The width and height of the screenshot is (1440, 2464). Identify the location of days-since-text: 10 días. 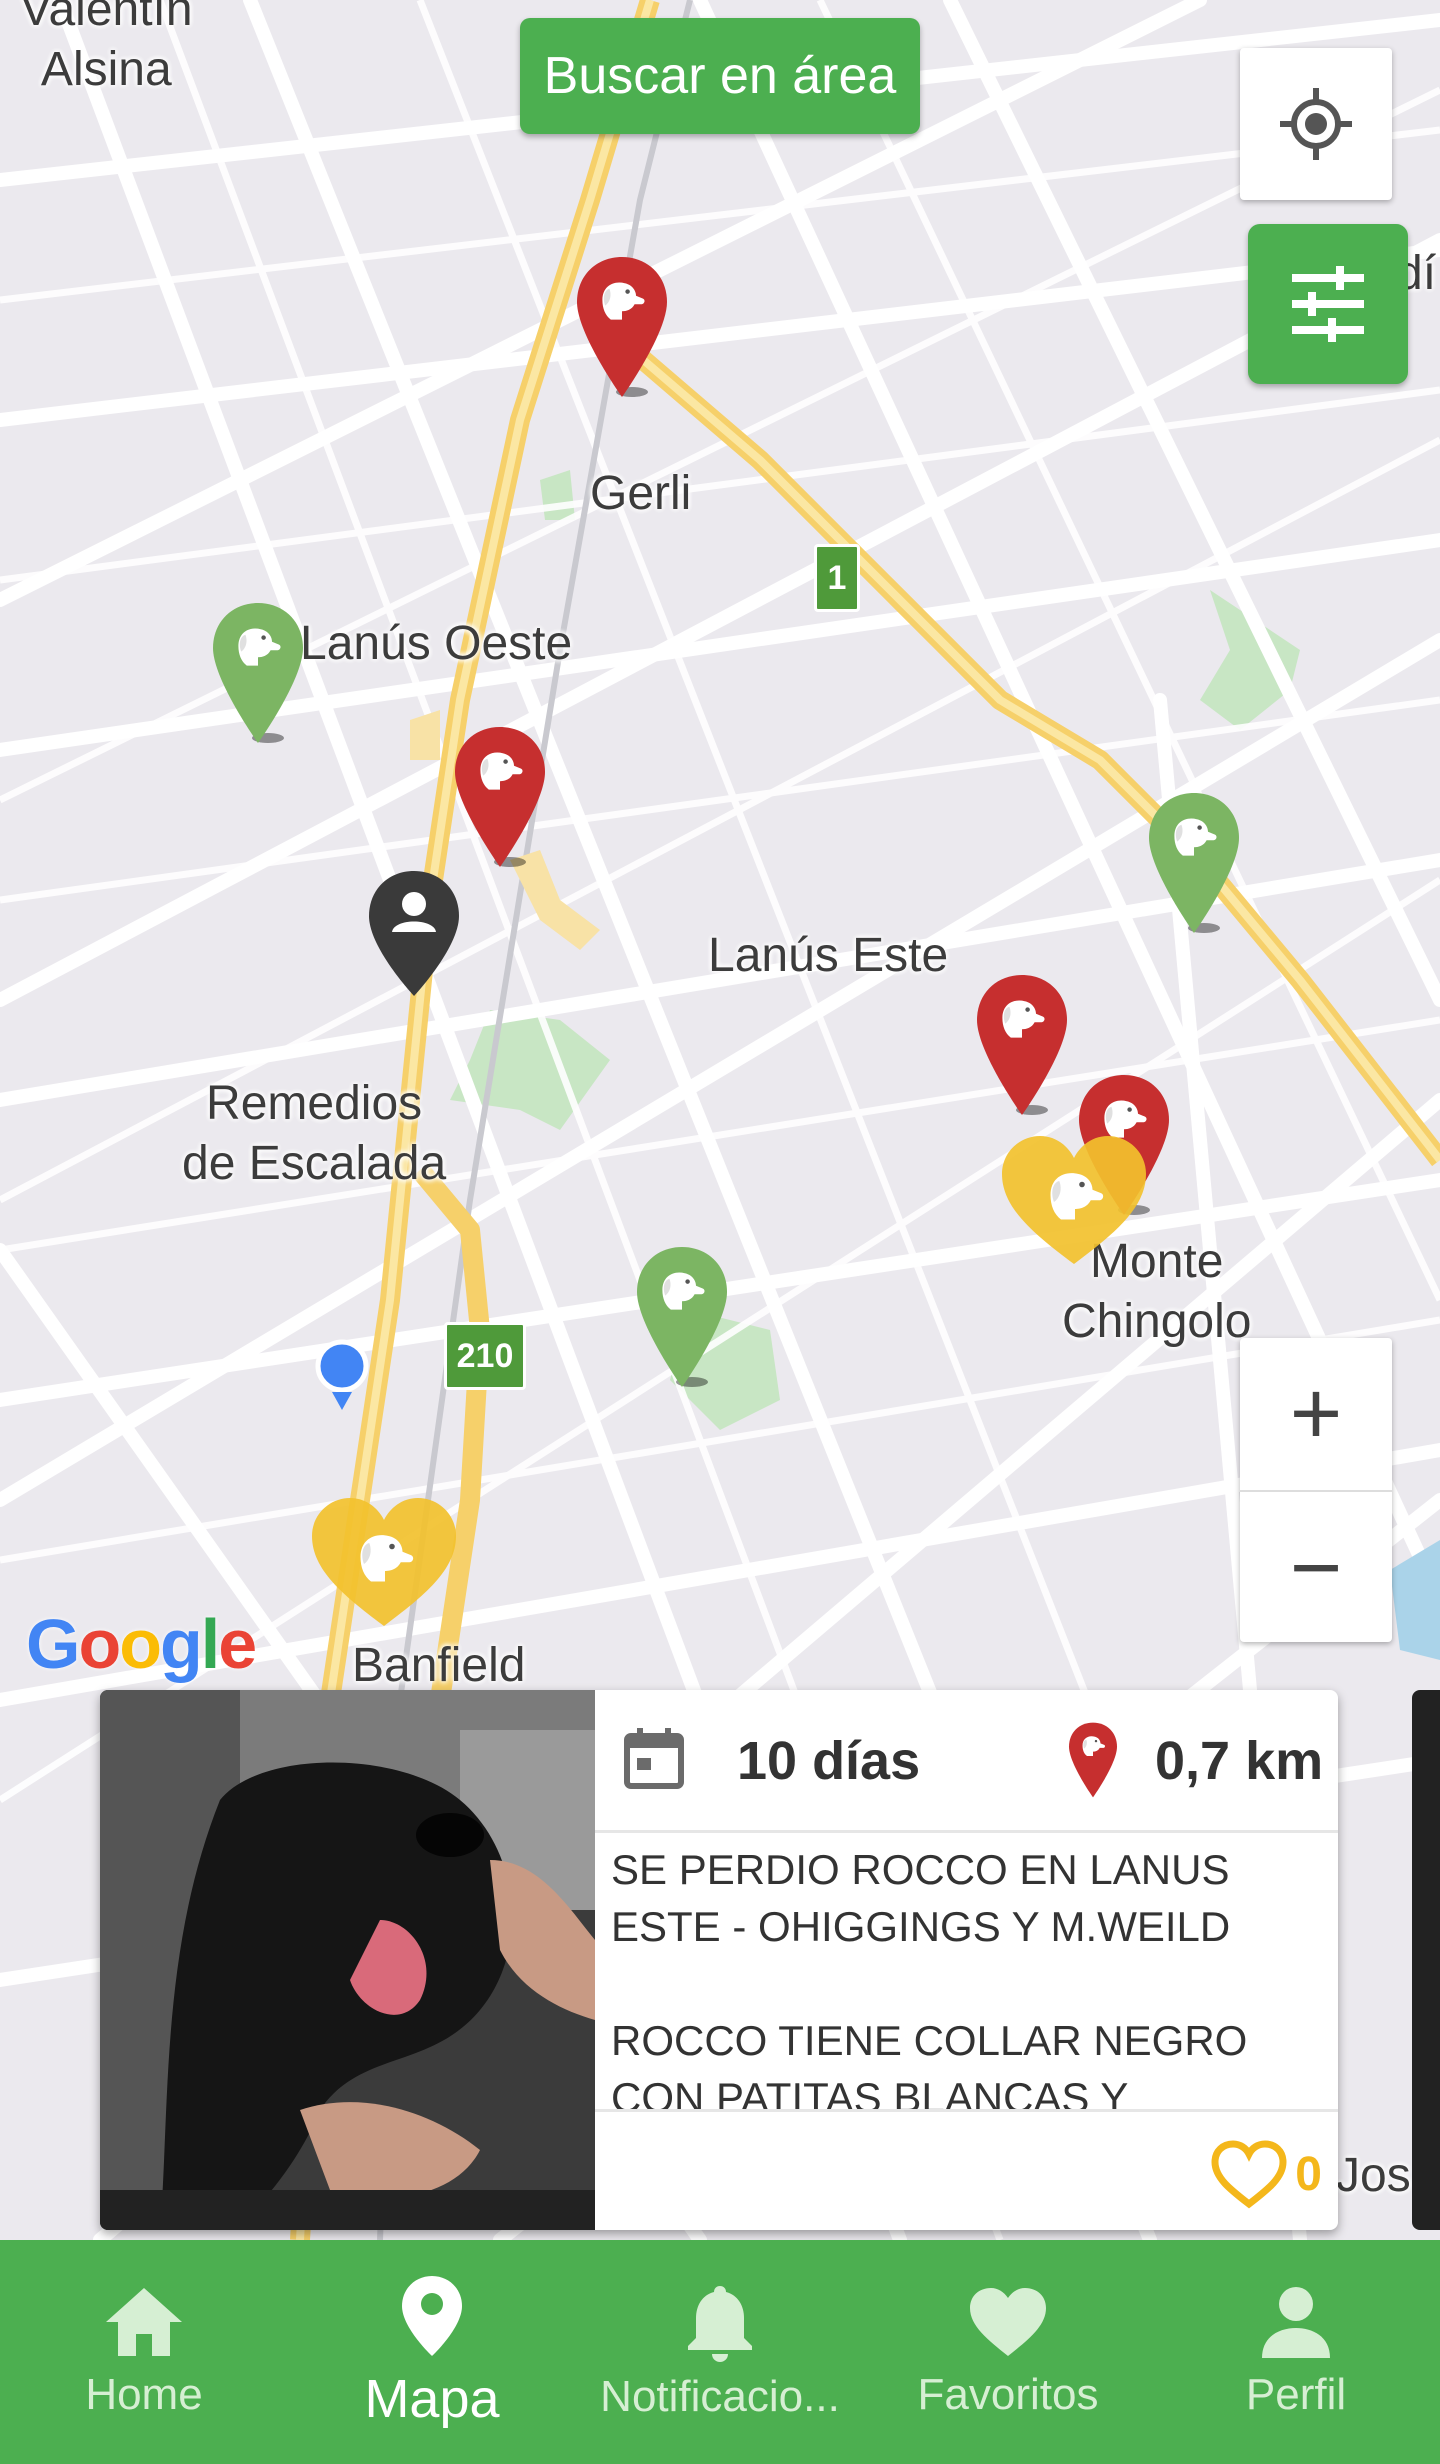
(829, 1761).